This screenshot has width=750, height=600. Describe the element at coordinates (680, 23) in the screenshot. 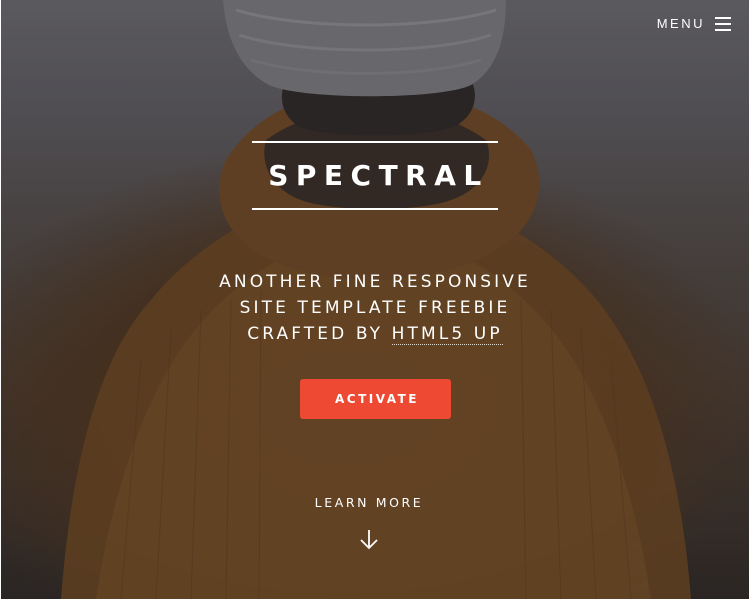

I see `menu-label: Menu` at that location.